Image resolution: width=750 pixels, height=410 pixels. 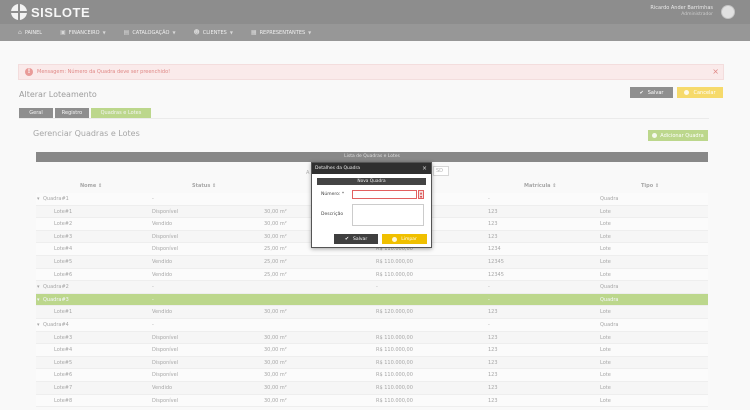 I want to click on numero-label: Número: *, so click(x=333, y=194).